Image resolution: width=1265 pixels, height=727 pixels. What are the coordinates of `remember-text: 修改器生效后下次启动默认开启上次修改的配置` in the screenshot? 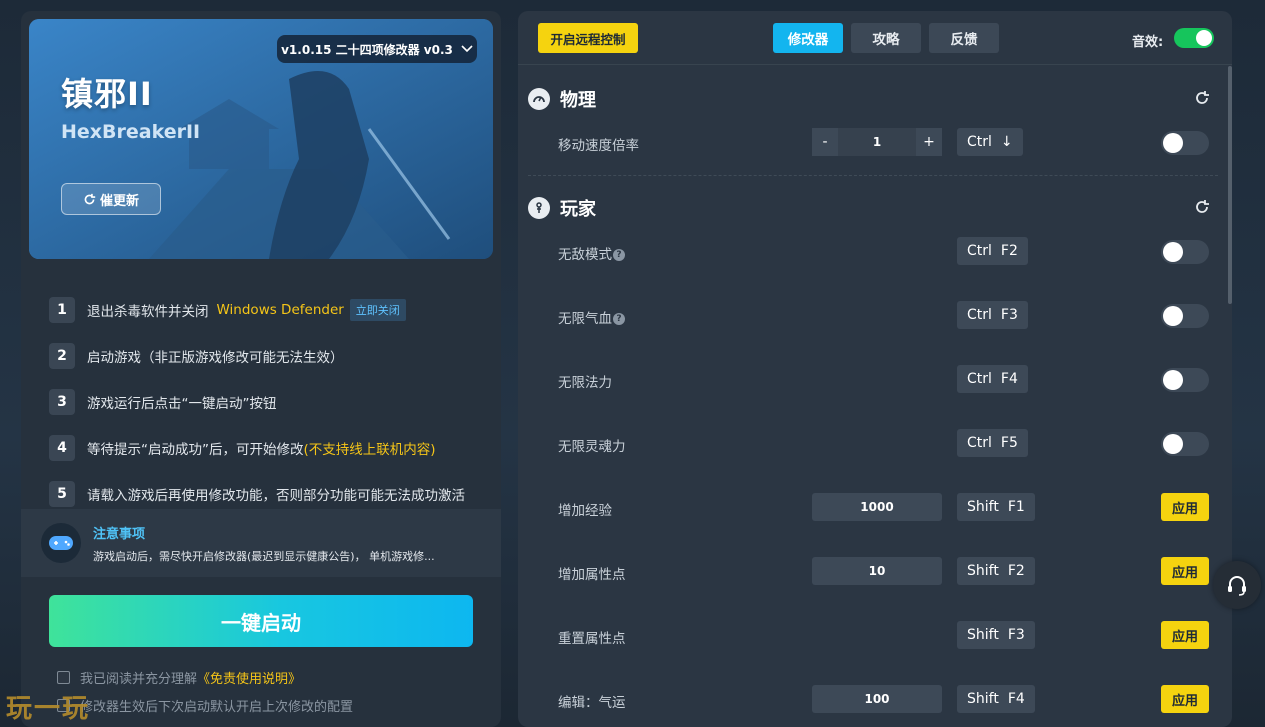 It's located at (217, 707).